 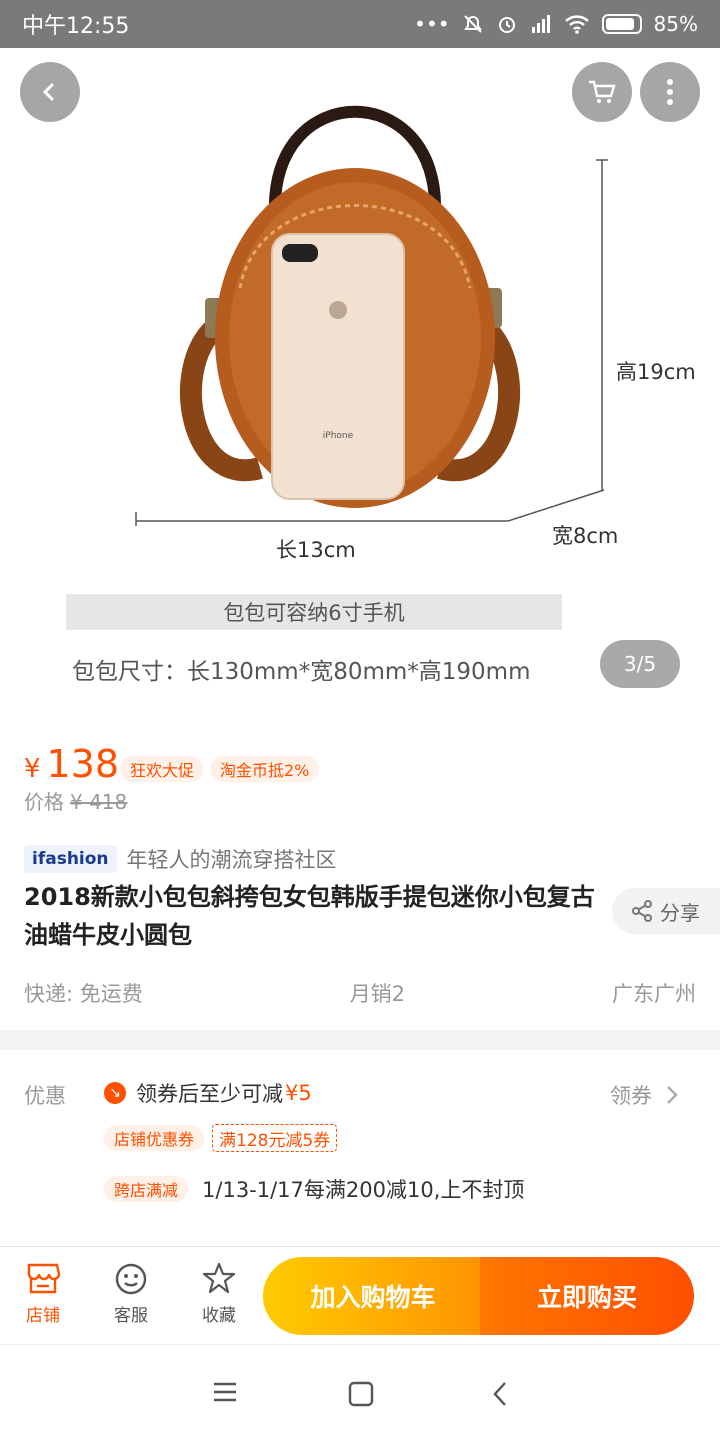 I want to click on cross-store-tag: 跨店满减, so click(x=146, y=1189).